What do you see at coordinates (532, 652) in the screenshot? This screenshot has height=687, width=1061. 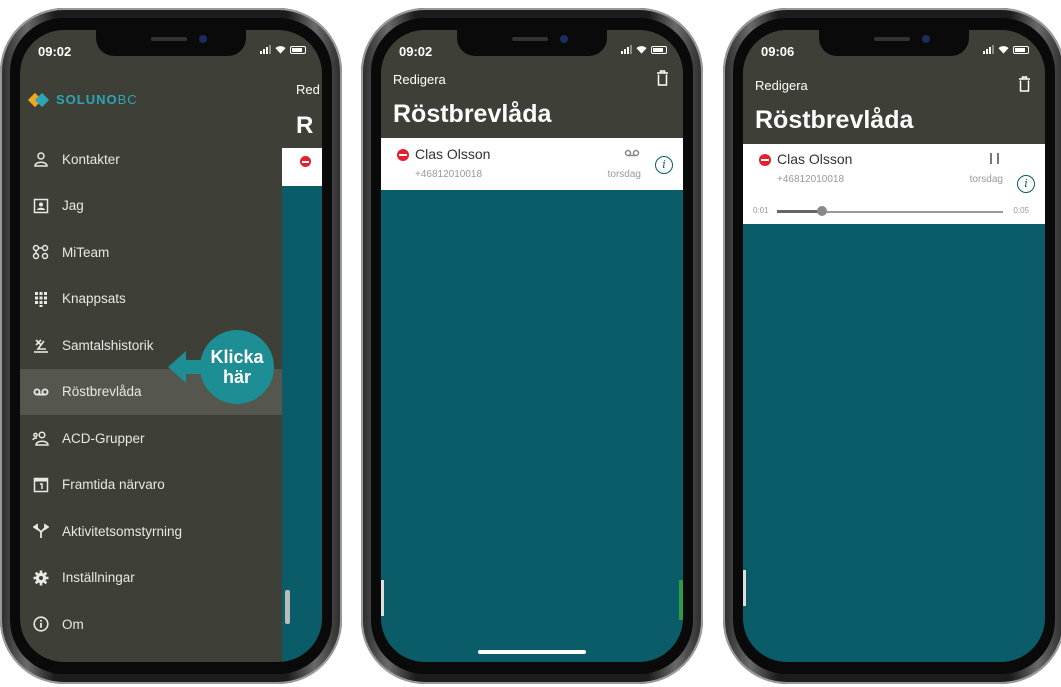 I see `home-indicator` at bounding box center [532, 652].